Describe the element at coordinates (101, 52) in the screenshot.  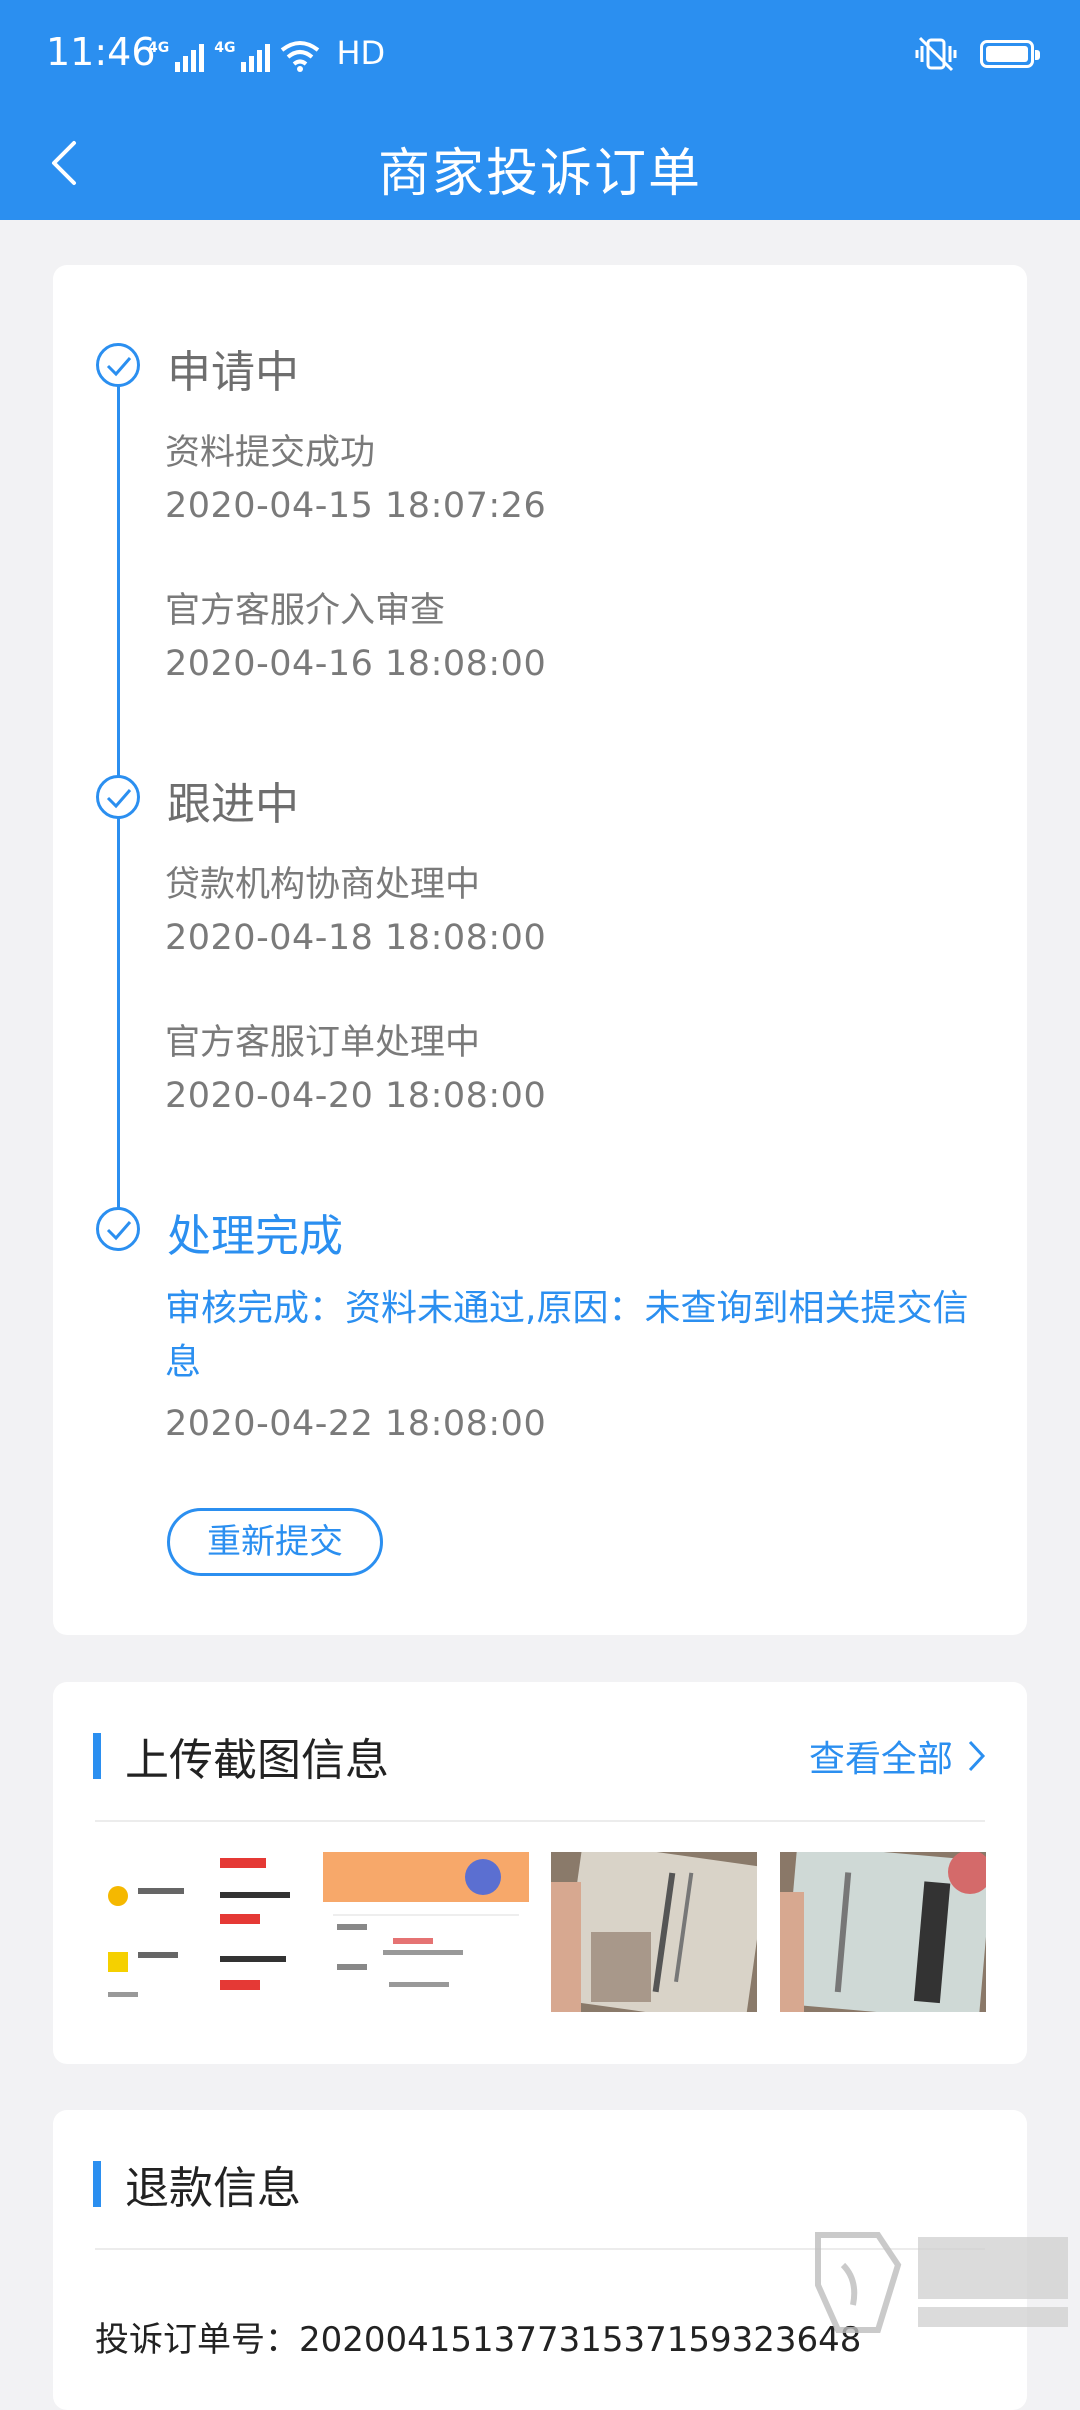
I see `status-time: 11:46` at that location.